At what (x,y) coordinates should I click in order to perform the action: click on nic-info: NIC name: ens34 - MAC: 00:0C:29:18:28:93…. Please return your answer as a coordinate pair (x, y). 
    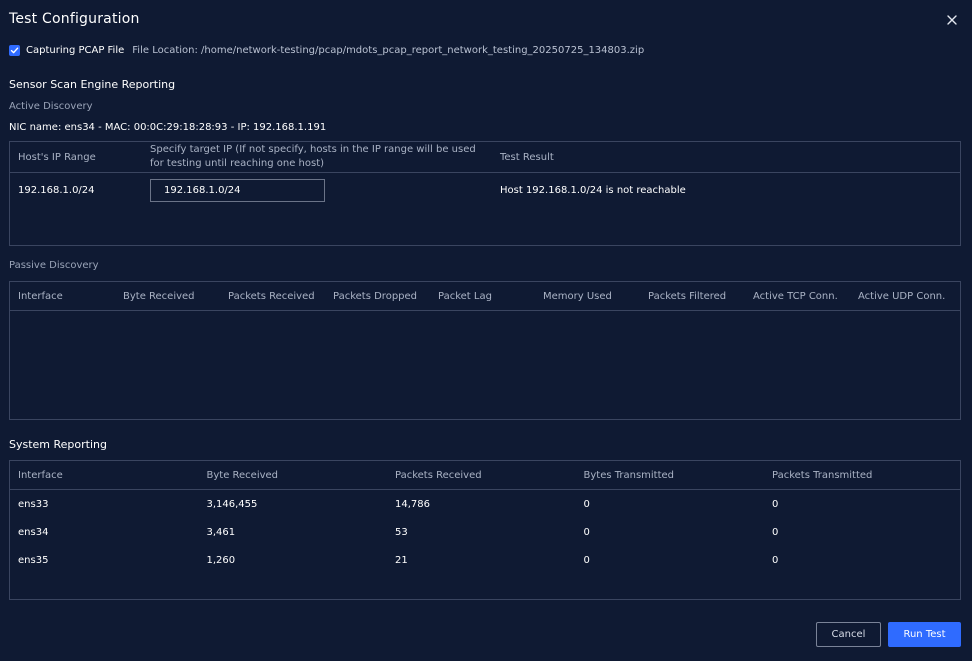
    Looking at the image, I should click on (168, 127).